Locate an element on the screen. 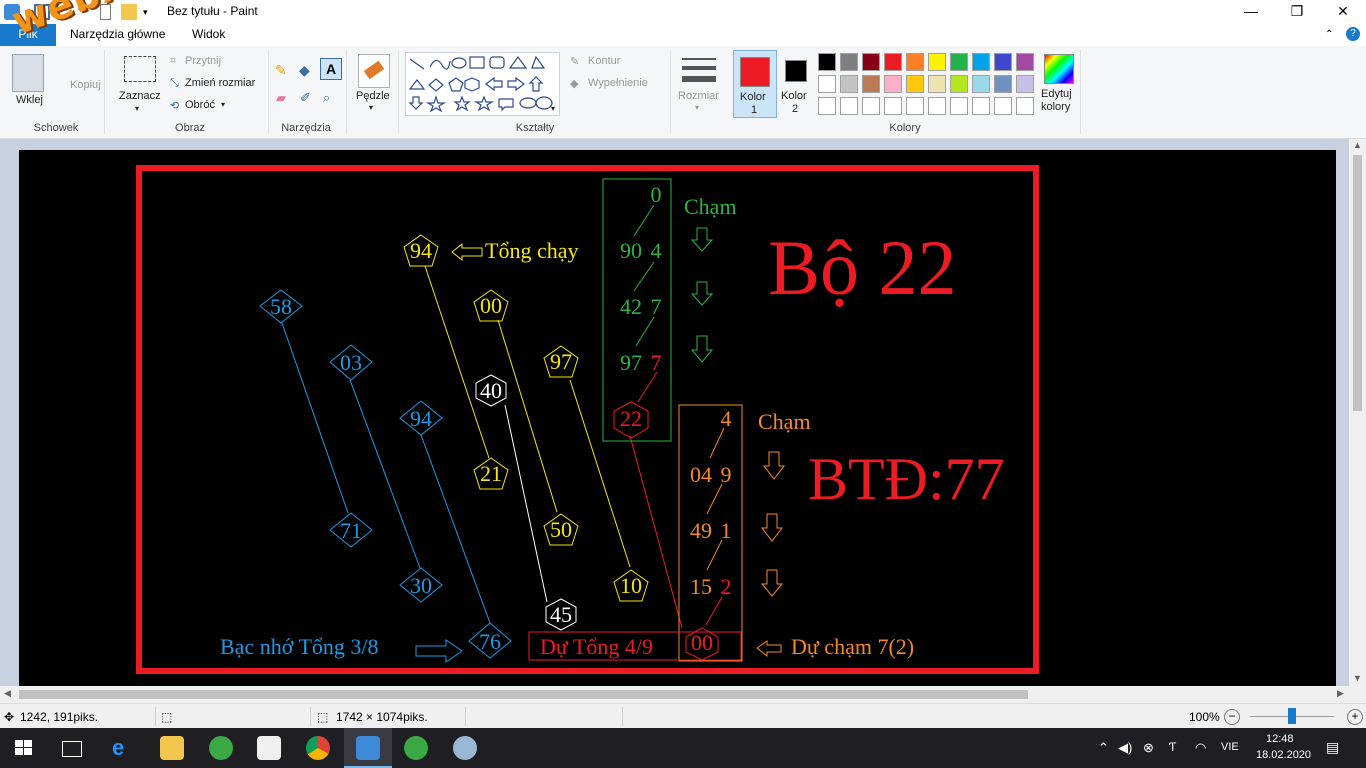 This screenshot has width=1366, height=768. task-view-icon is located at coordinates (72, 749).